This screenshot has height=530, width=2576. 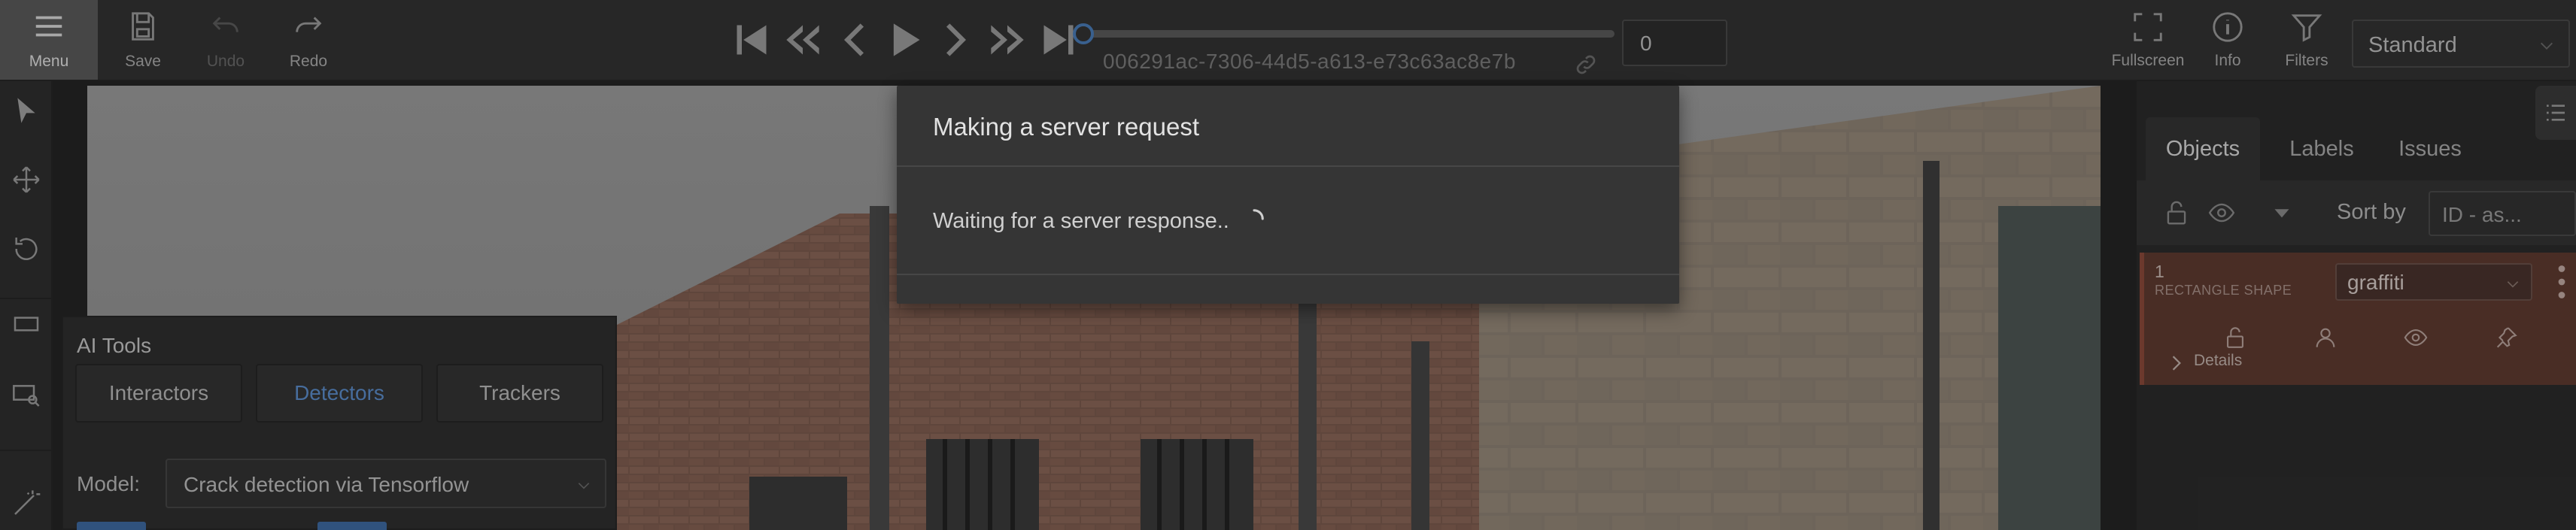 I want to click on user-icon, so click(x=2326, y=337).